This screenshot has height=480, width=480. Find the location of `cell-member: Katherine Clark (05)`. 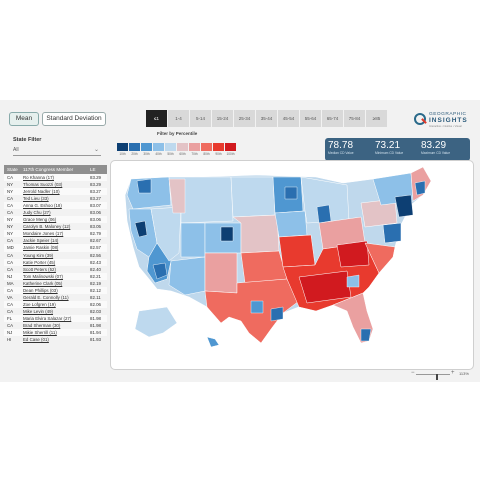

cell-member: Katherine Clark (05) is located at coordinates (42, 283).